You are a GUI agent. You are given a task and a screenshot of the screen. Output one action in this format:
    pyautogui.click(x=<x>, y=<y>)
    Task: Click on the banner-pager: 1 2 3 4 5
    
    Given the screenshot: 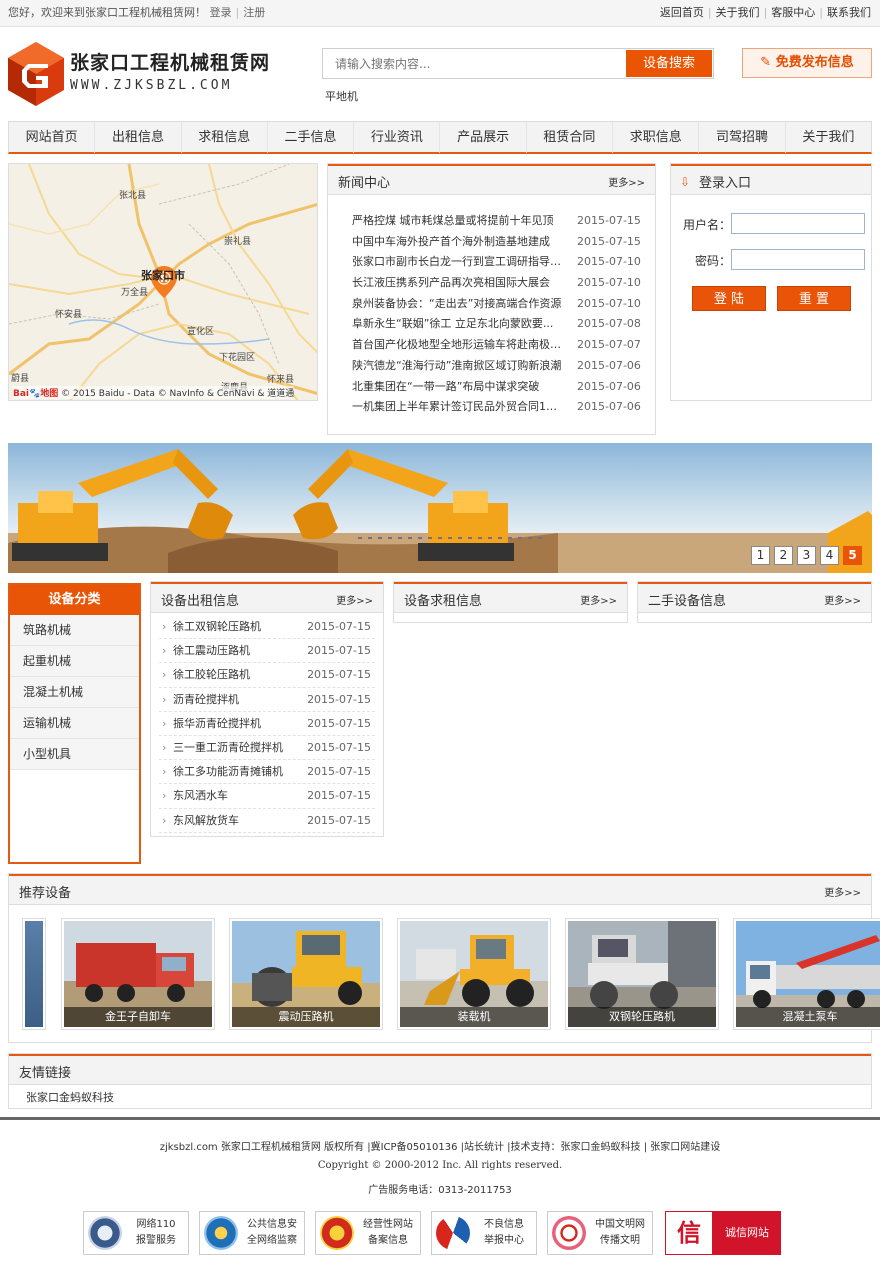 What is the action you would take?
    pyautogui.click(x=806, y=555)
    